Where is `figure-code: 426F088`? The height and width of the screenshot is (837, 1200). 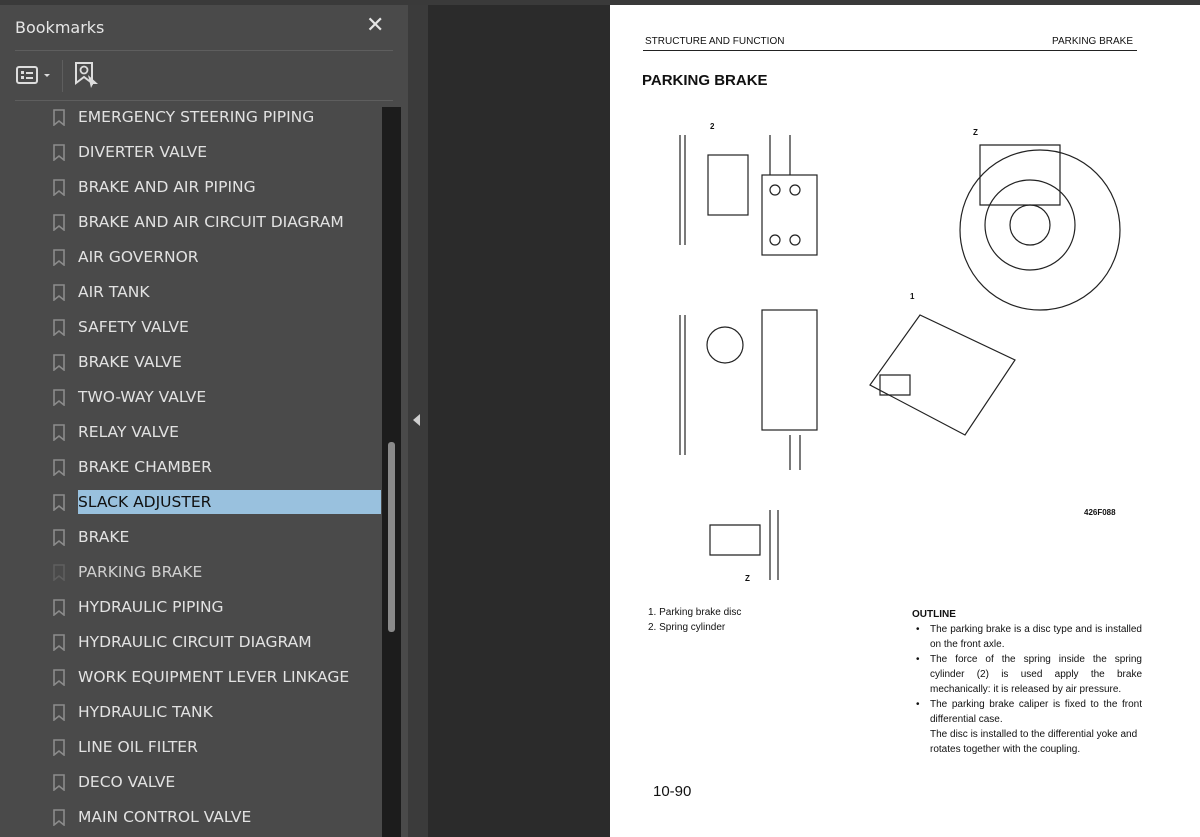
figure-code: 426F088 is located at coordinates (1100, 512).